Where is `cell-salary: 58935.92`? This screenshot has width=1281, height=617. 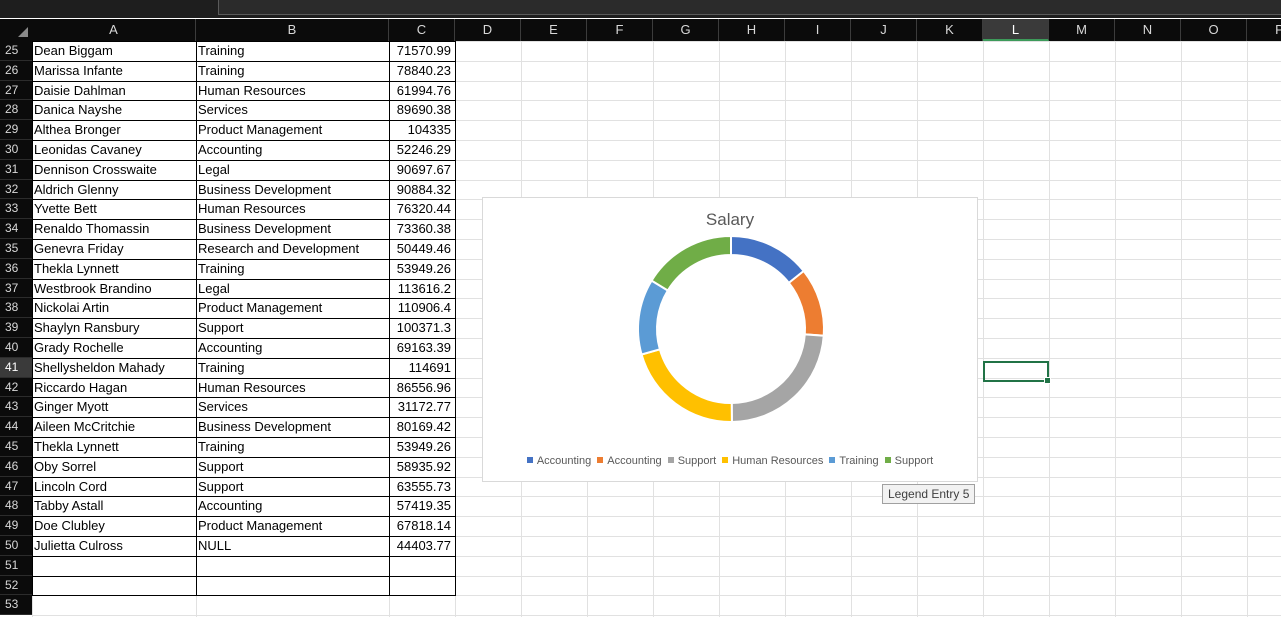
cell-salary: 58935.92 is located at coordinates (421, 466).